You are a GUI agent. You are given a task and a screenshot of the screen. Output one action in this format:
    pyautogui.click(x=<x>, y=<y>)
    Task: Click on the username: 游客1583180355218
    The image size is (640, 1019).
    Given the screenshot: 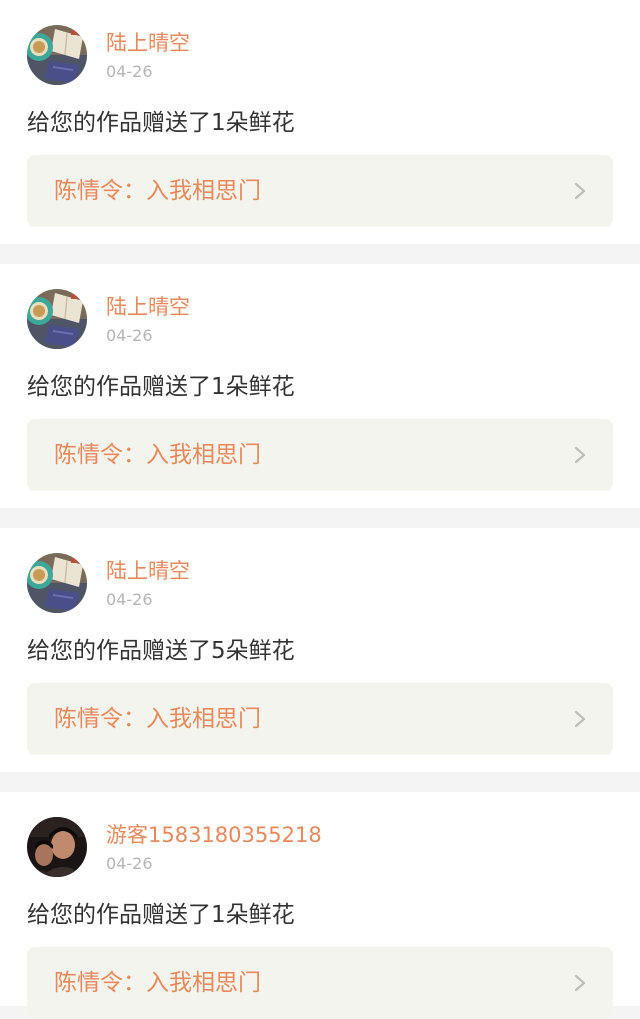 What is the action you would take?
    pyautogui.click(x=214, y=835)
    